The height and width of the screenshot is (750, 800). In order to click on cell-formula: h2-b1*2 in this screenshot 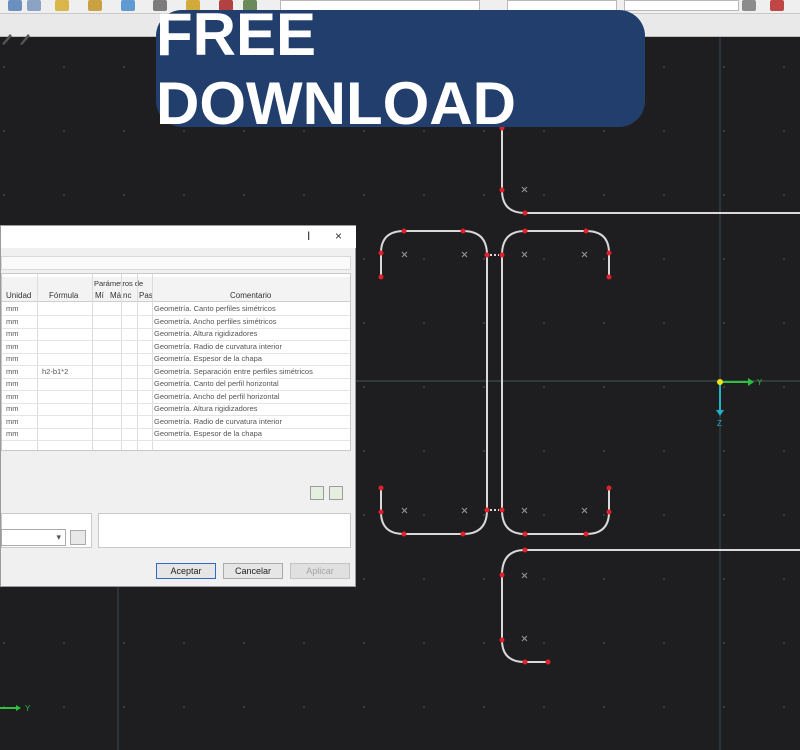, I will do `click(55, 371)`.